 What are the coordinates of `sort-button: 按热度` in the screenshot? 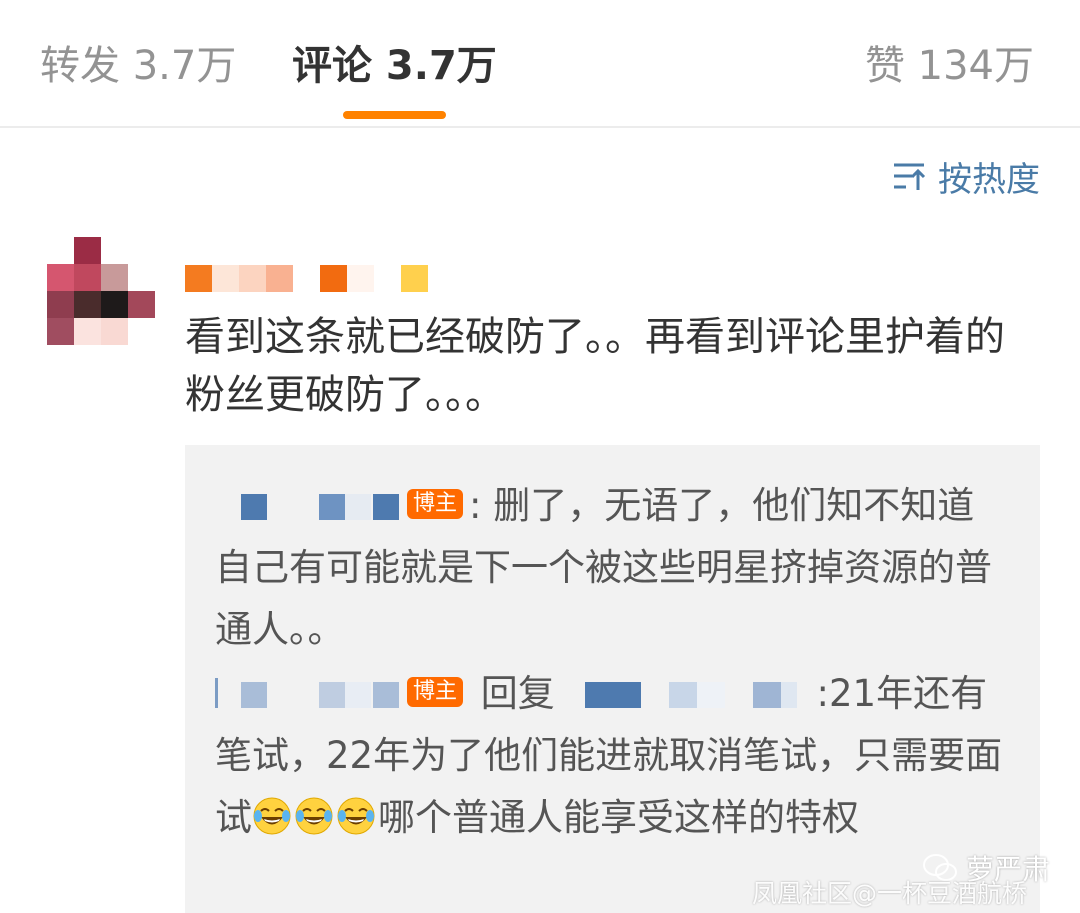 It's located at (966, 176).